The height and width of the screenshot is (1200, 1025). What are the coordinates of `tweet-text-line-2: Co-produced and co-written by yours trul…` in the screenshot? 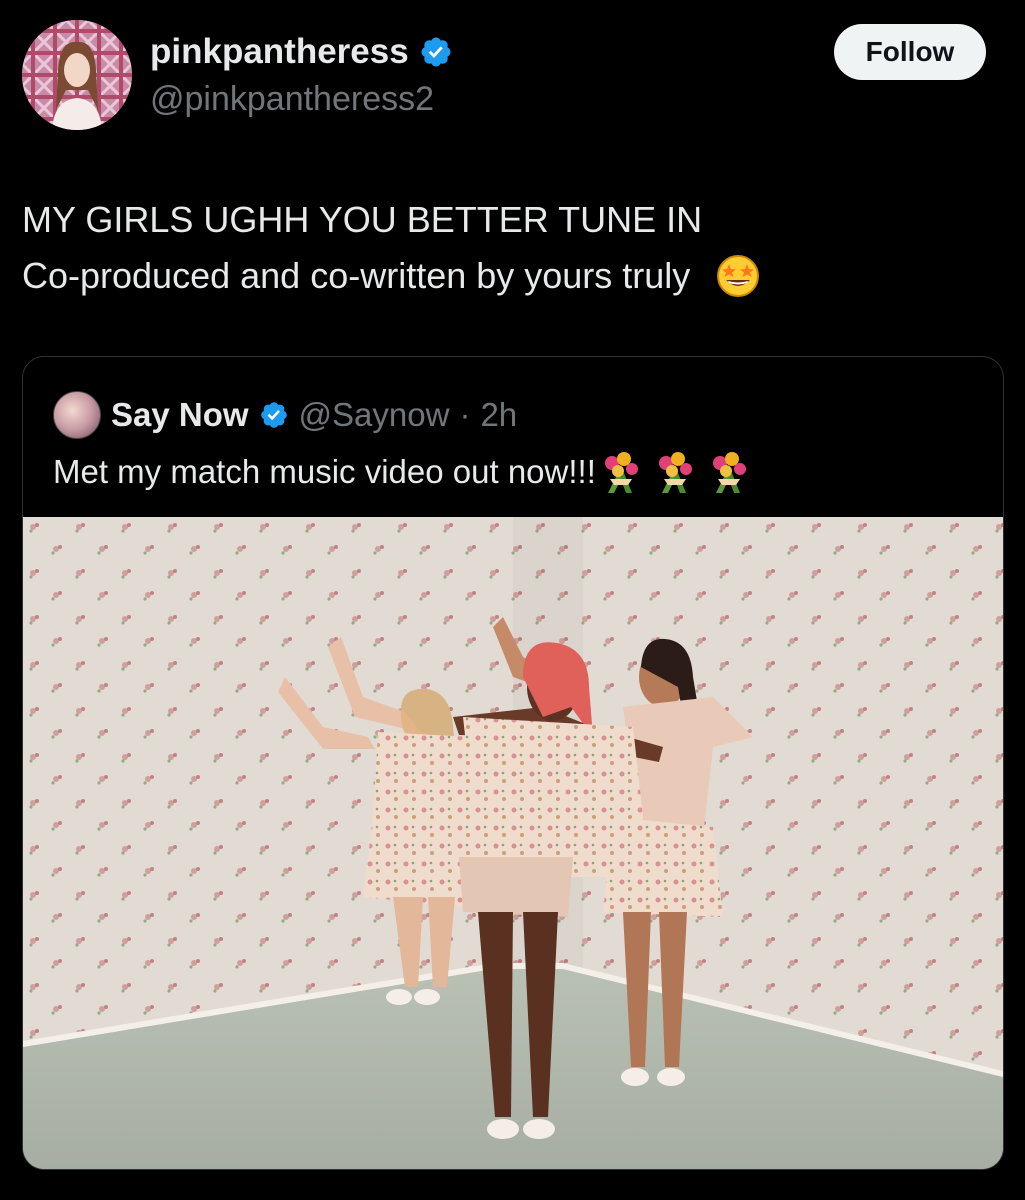 It's located at (356, 275).